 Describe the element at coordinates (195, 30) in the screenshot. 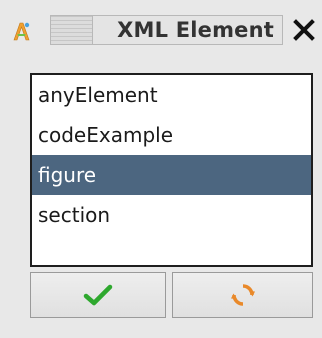

I see `window-title: XML Element` at that location.